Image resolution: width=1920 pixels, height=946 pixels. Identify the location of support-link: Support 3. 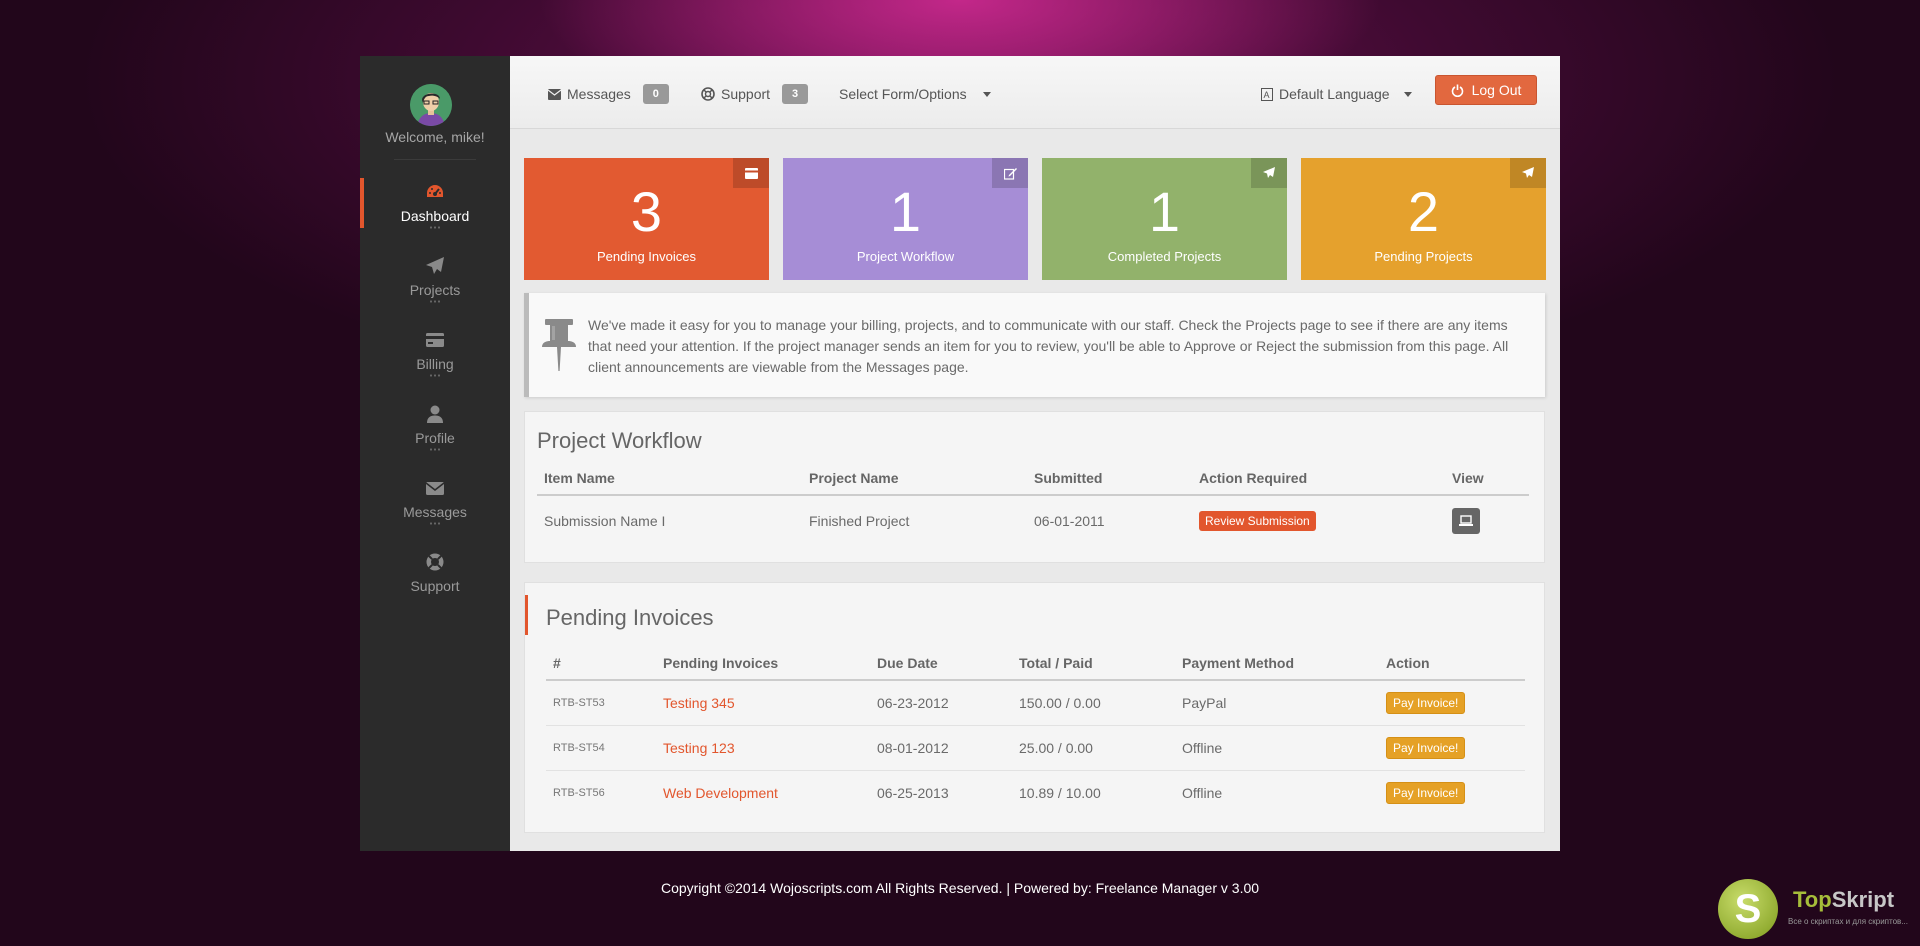
(755, 94).